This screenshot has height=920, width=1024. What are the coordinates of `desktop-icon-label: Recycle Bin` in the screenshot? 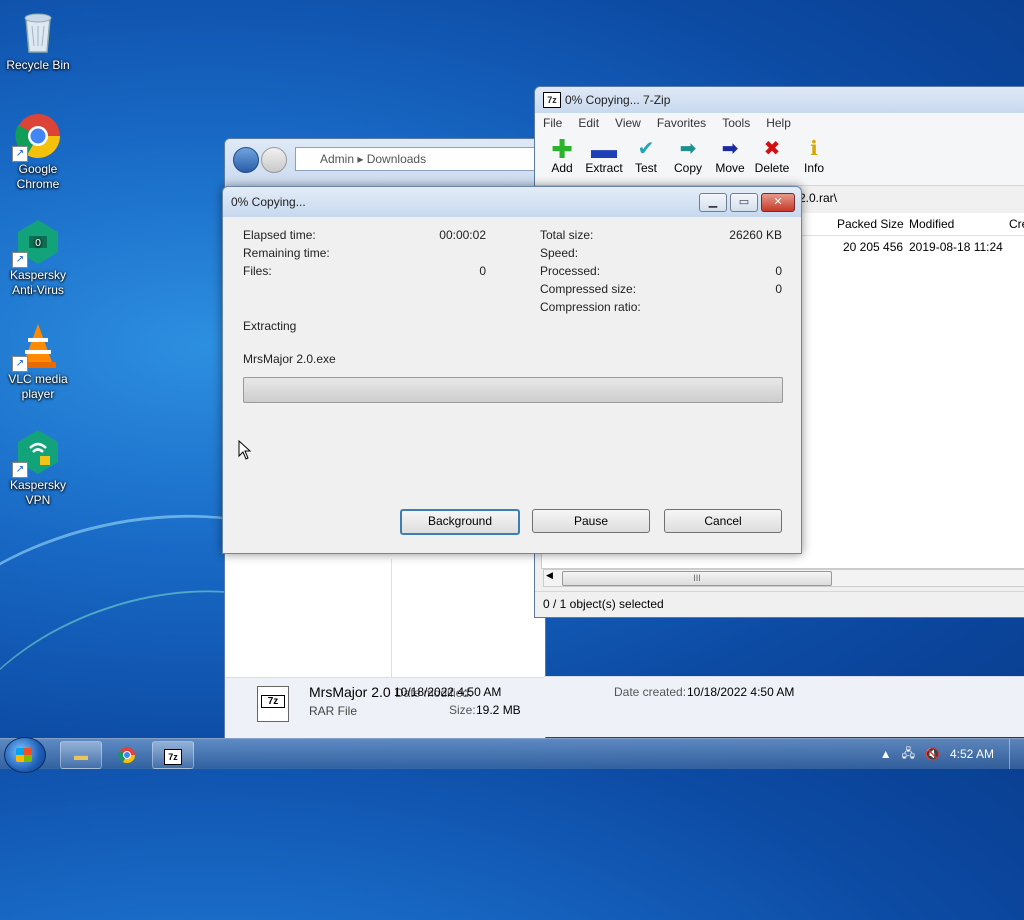 It's located at (38, 65).